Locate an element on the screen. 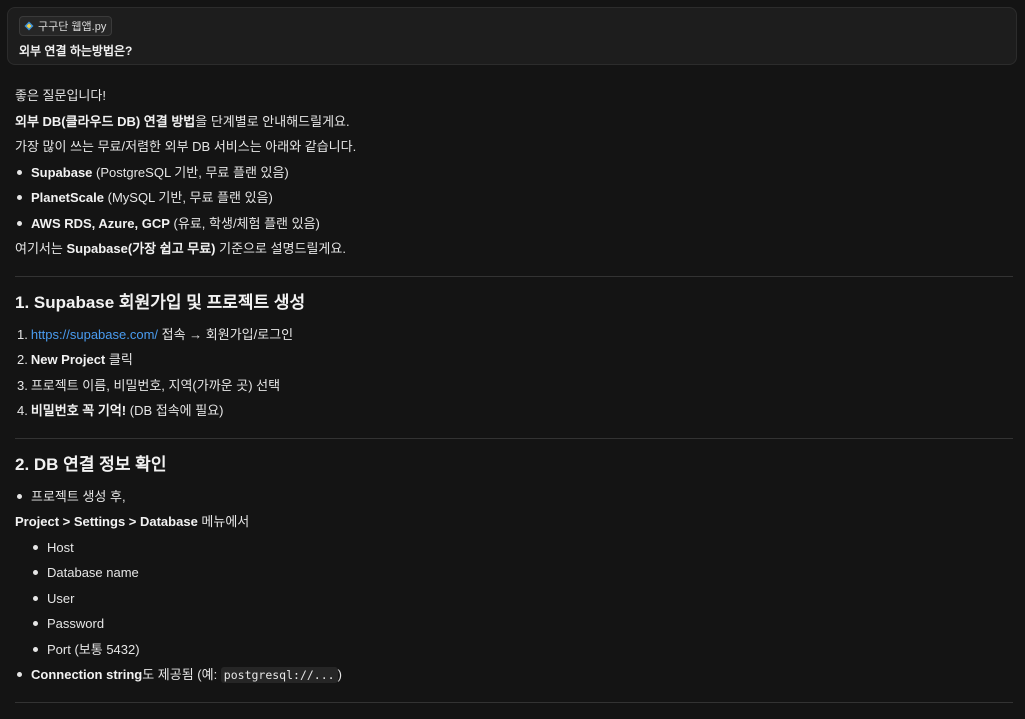 This screenshot has height=719, width=1025. step-number: 4. is located at coordinates (22, 410).